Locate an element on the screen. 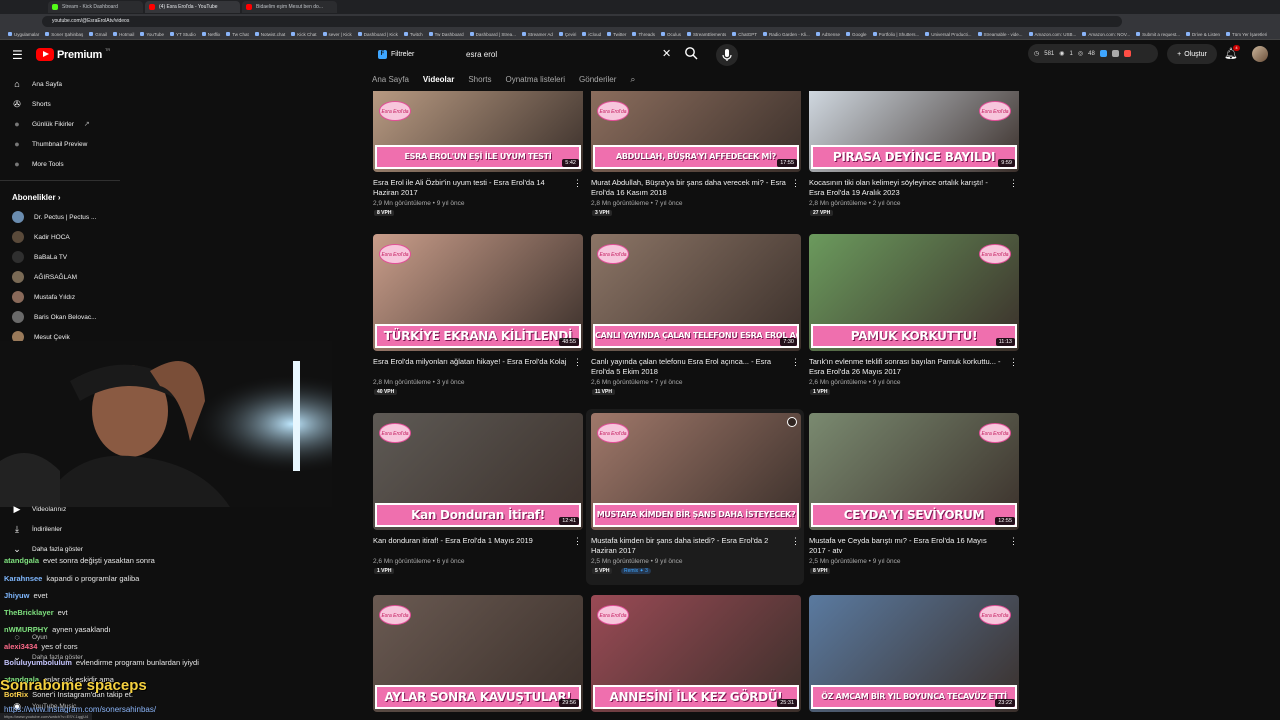  account-avatar is located at coordinates (1260, 54).